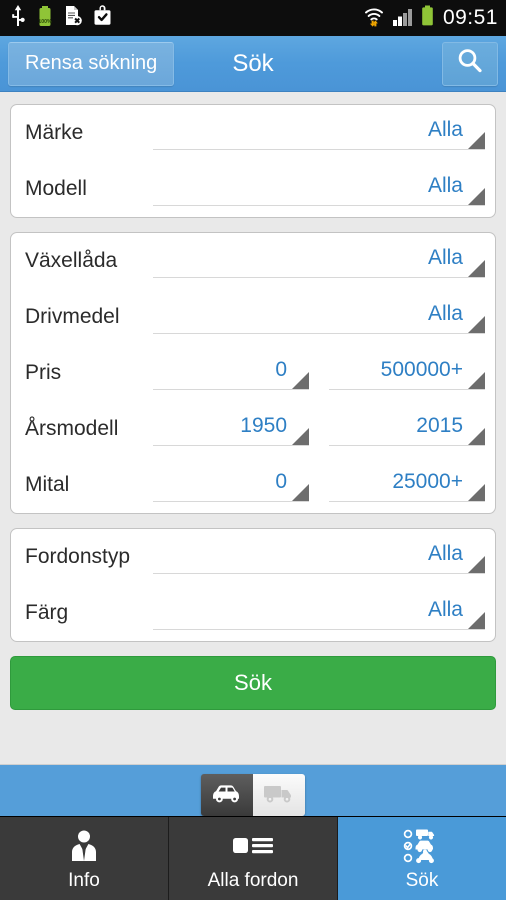 This screenshot has height=900, width=506. I want to click on spinner-vaxellada: Alla, so click(319, 261).